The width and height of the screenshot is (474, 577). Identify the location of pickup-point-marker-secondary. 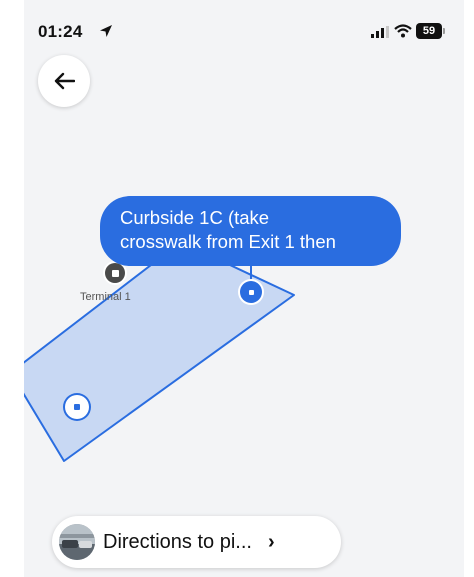
(77, 407).